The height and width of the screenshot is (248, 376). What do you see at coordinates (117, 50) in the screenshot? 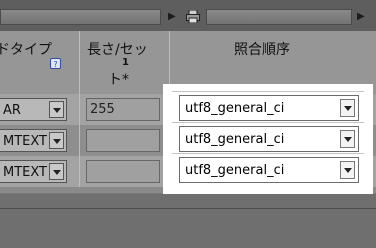
I see `length-label-line1: 長さ/セッ` at bounding box center [117, 50].